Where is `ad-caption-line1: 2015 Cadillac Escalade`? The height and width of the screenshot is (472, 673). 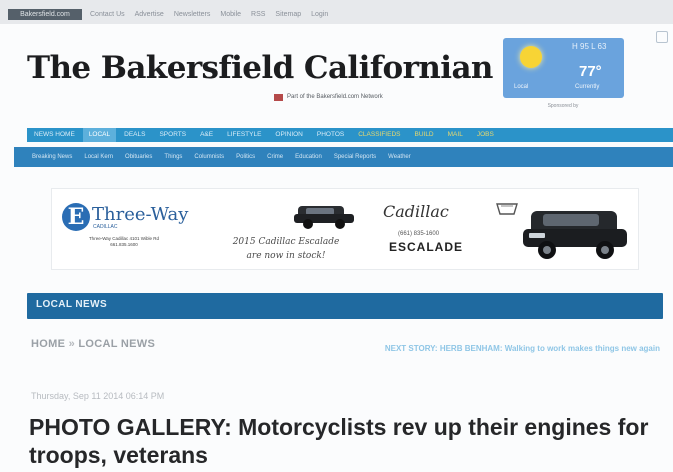 ad-caption-line1: 2015 Cadillac Escalade is located at coordinates (286, 242).